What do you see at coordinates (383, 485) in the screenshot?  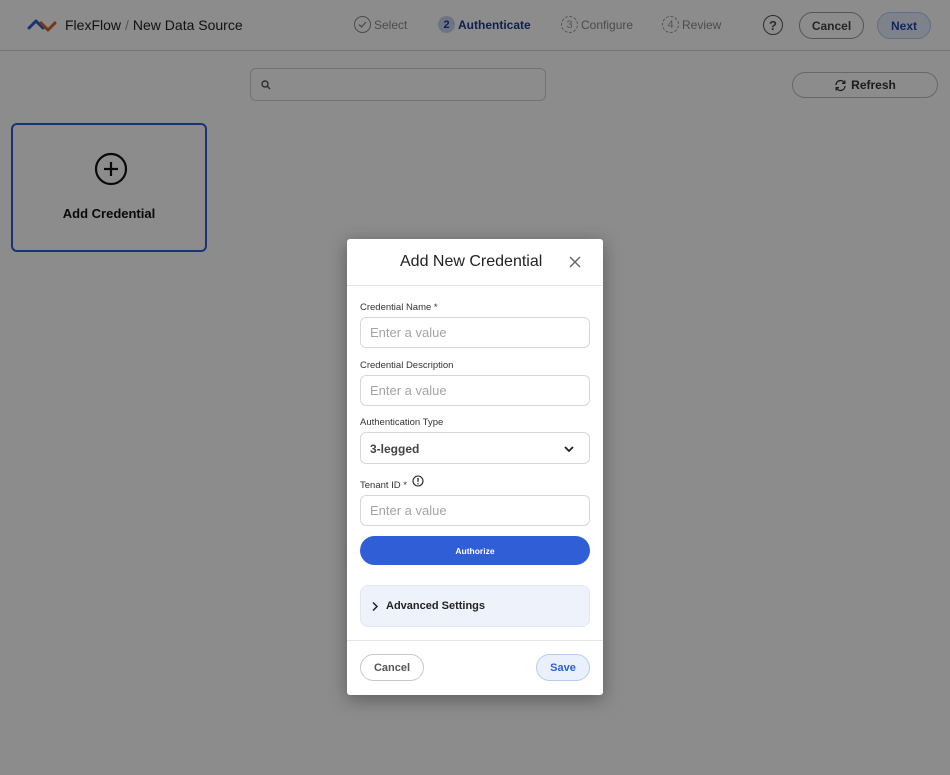 I see `tenant-id-label: Tenant ID *` at bounding box center [383, 485].